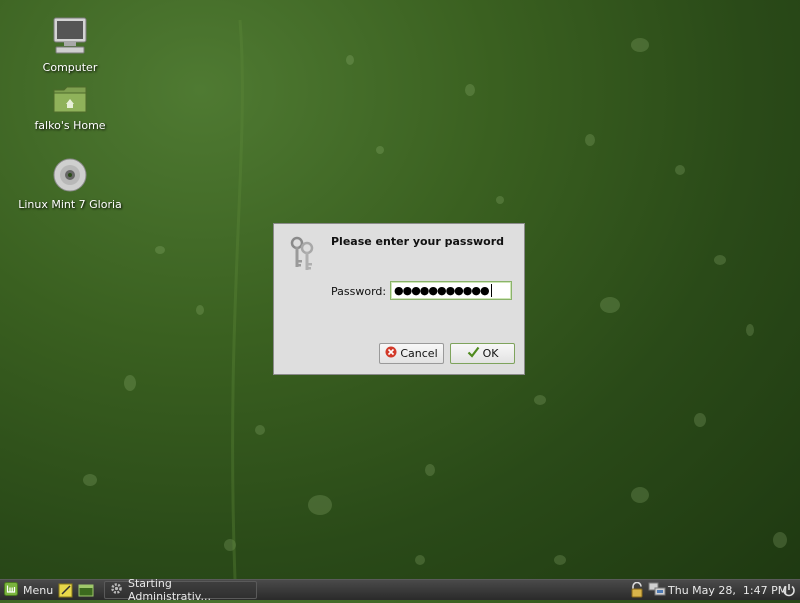  I want to click on terminal-launcher-icon, so click(86, 590).